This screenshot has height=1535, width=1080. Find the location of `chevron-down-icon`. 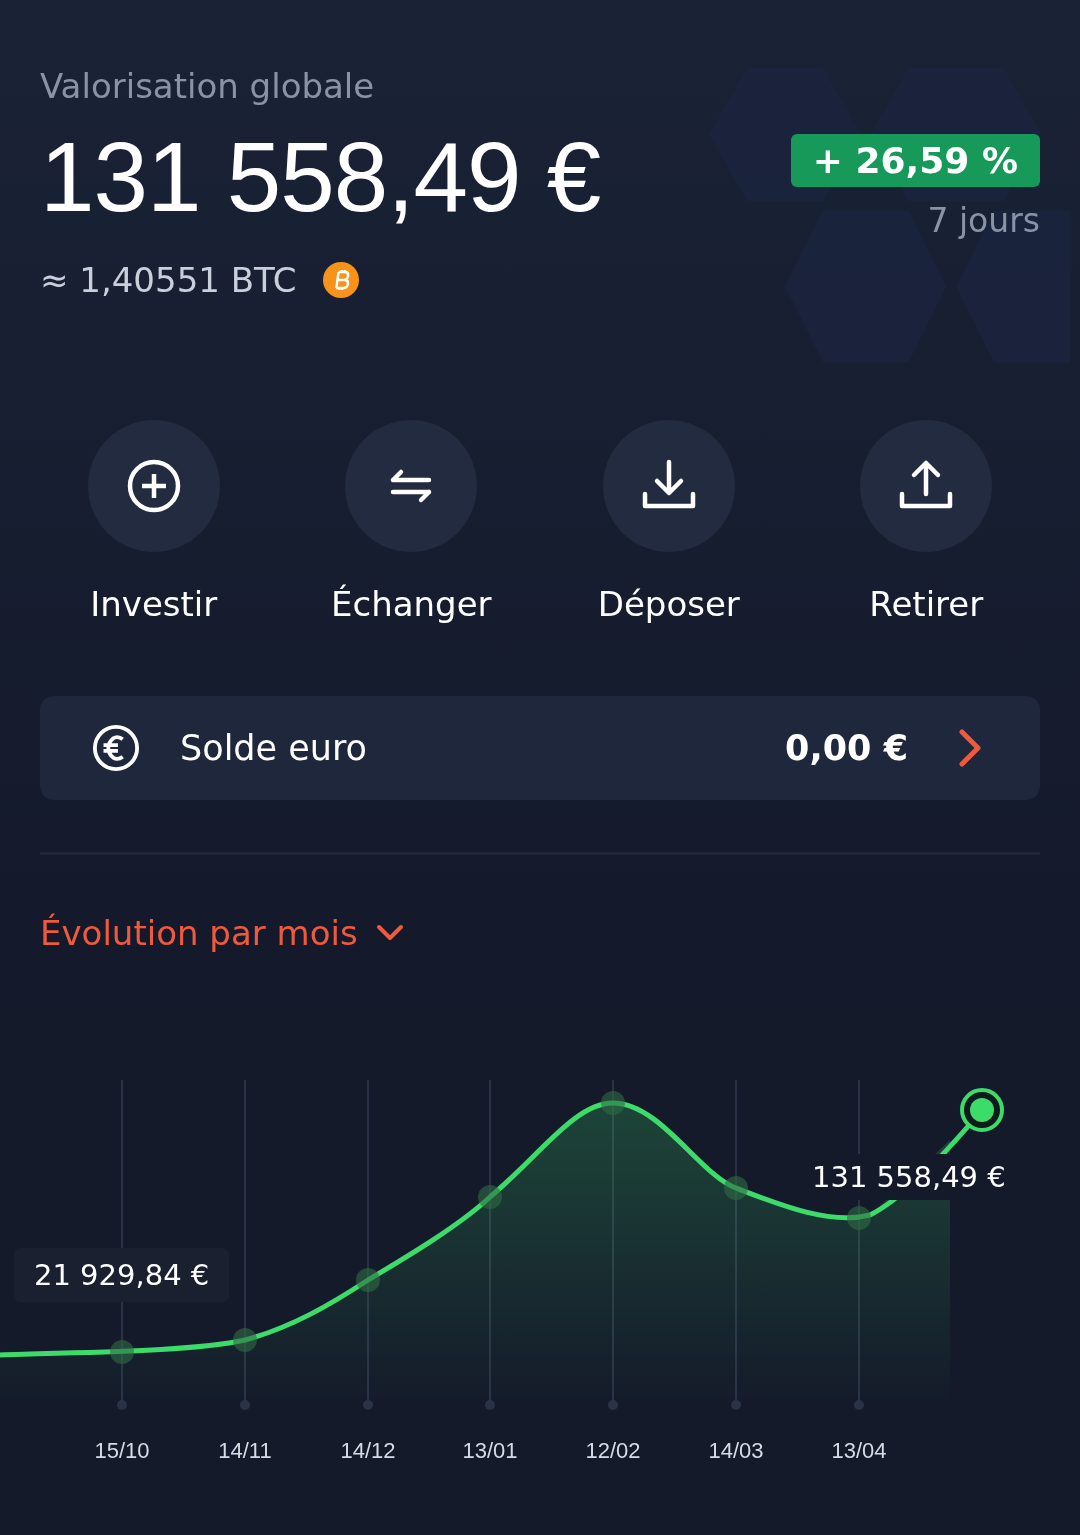

chevron-down-icon is located at coordinates (389, 932).